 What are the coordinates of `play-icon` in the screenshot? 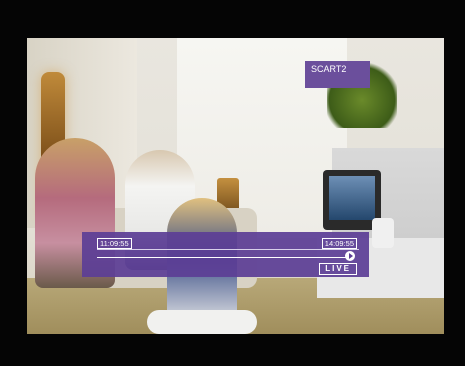 It's located at (350, 256).